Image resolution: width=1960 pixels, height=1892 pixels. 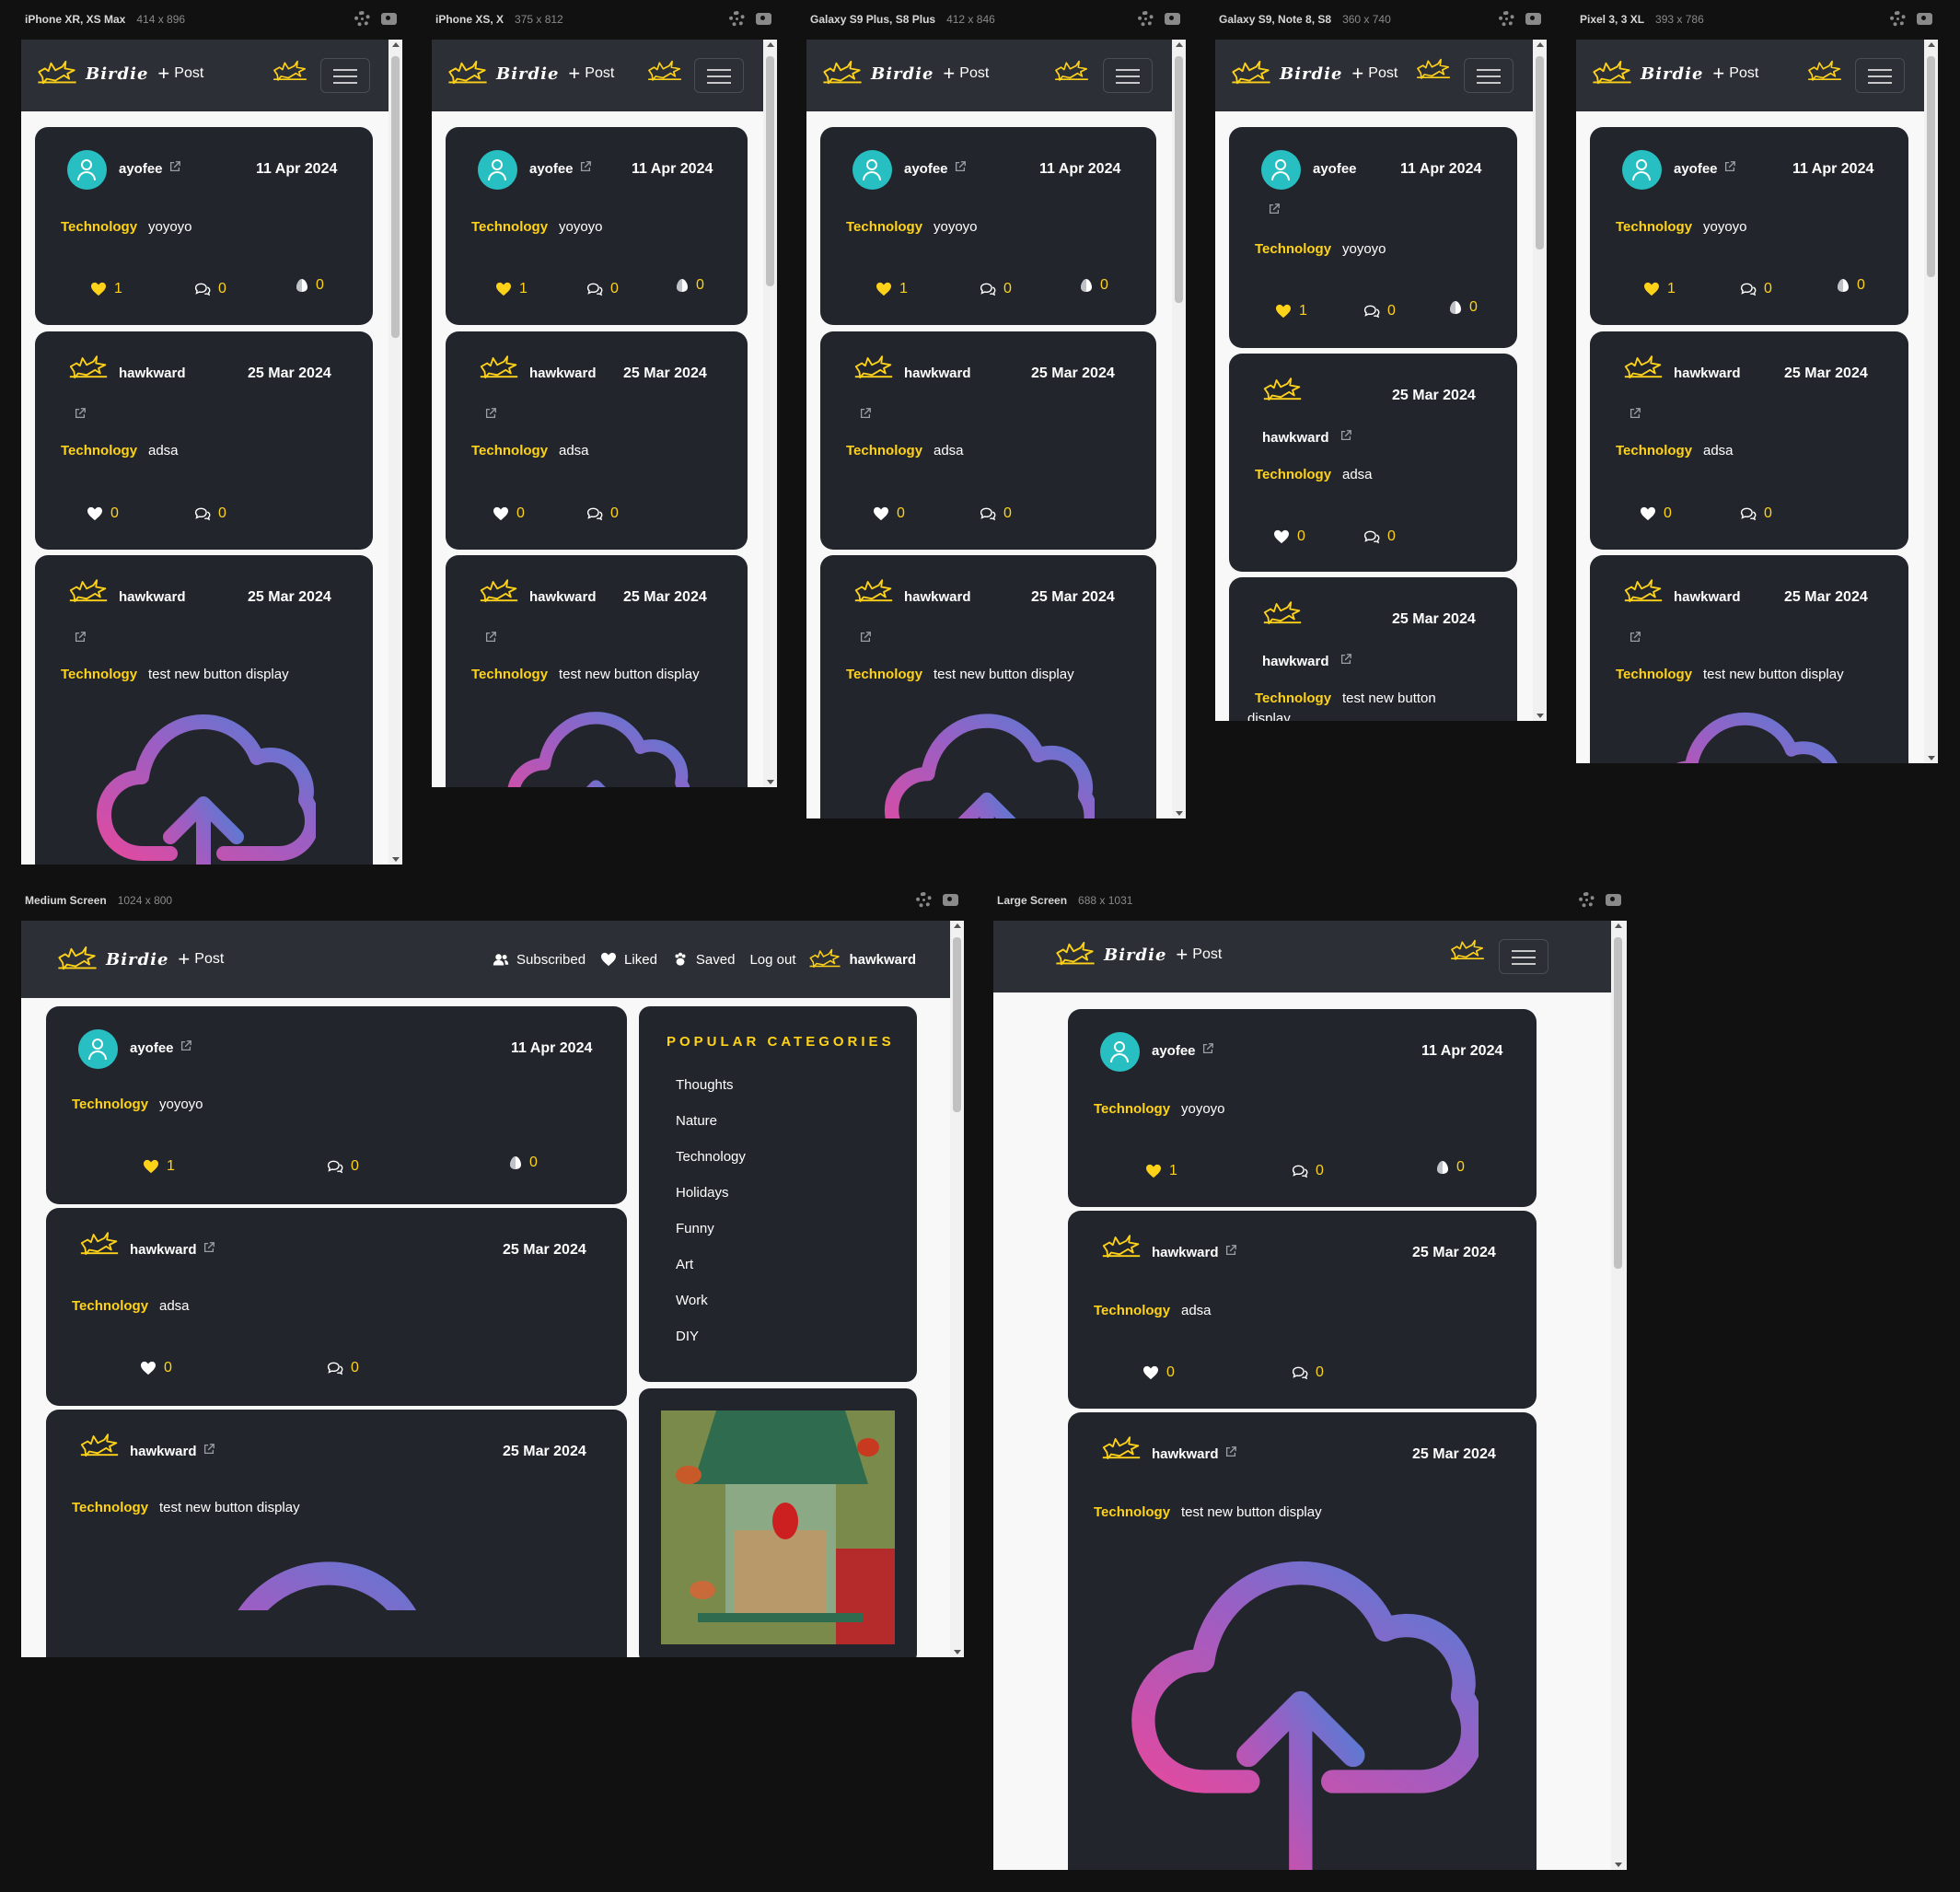 I want to click on category-link: Work, so click(x=692, y=1301).